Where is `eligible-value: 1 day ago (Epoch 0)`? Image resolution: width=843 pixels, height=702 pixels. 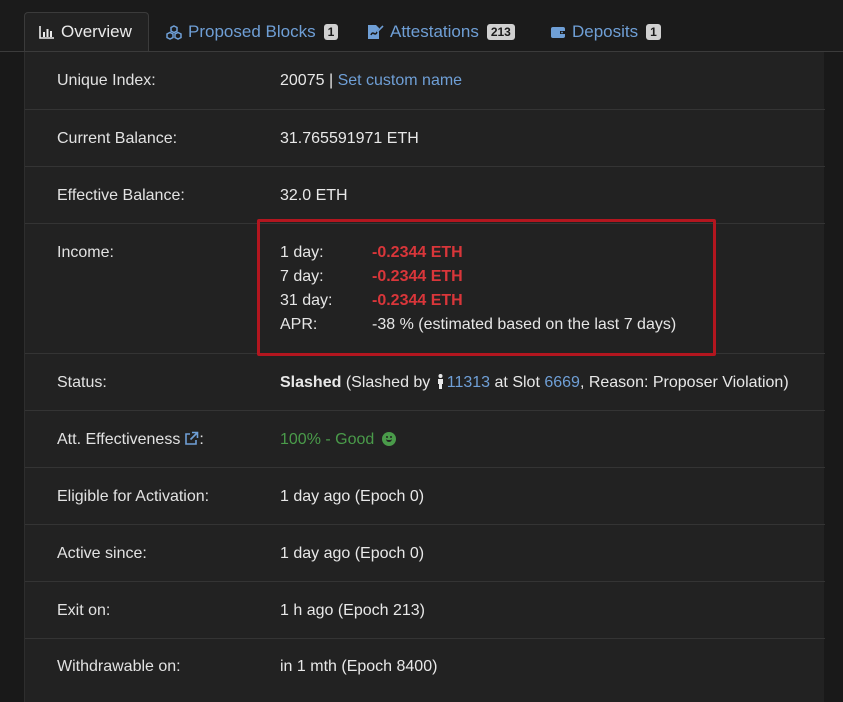
eligible-value: 1 day ago (Epoch 0) is located at coordinates (352, 496).